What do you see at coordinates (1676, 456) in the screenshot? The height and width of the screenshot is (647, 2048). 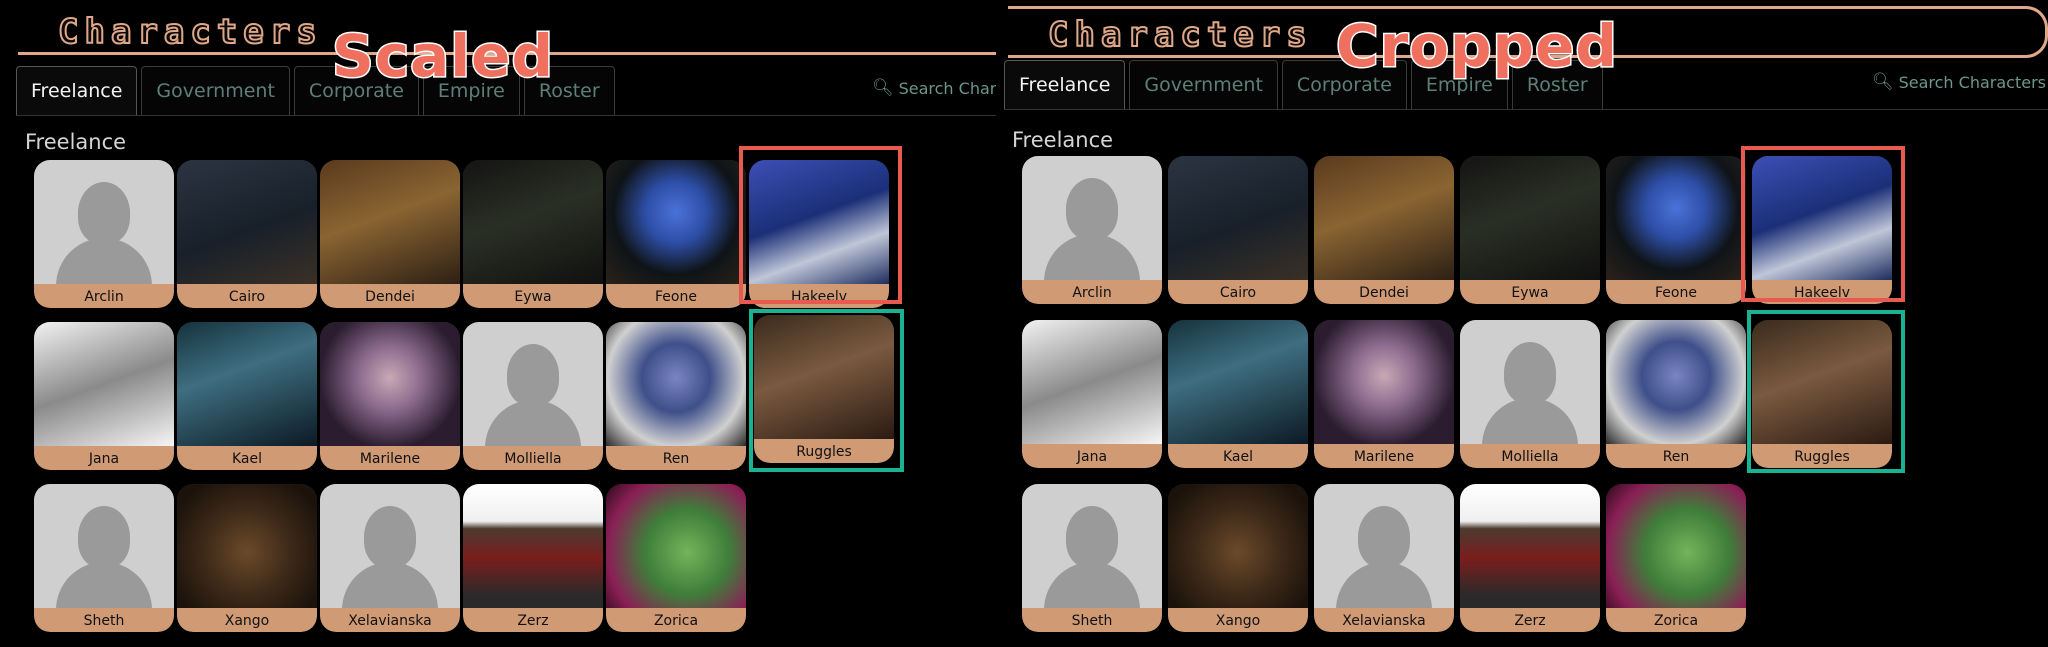 I see `character-name: Ren` at bounding box center [1676, 456].